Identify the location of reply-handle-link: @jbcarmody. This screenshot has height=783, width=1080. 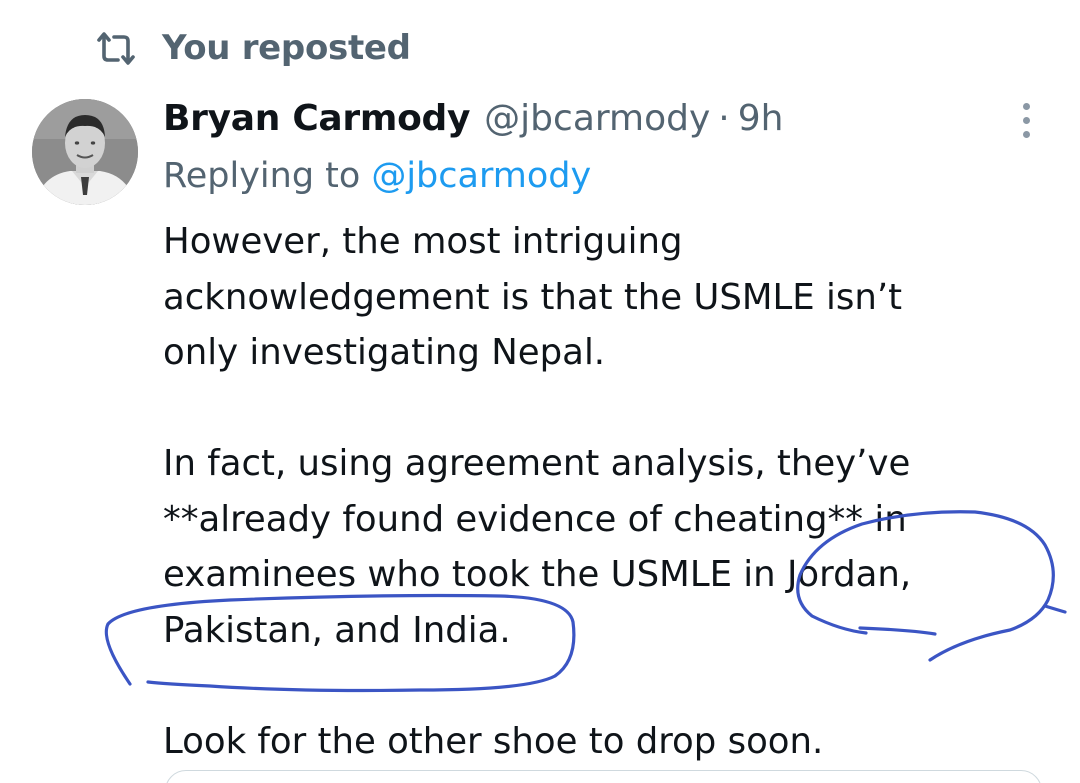
(481, 176).